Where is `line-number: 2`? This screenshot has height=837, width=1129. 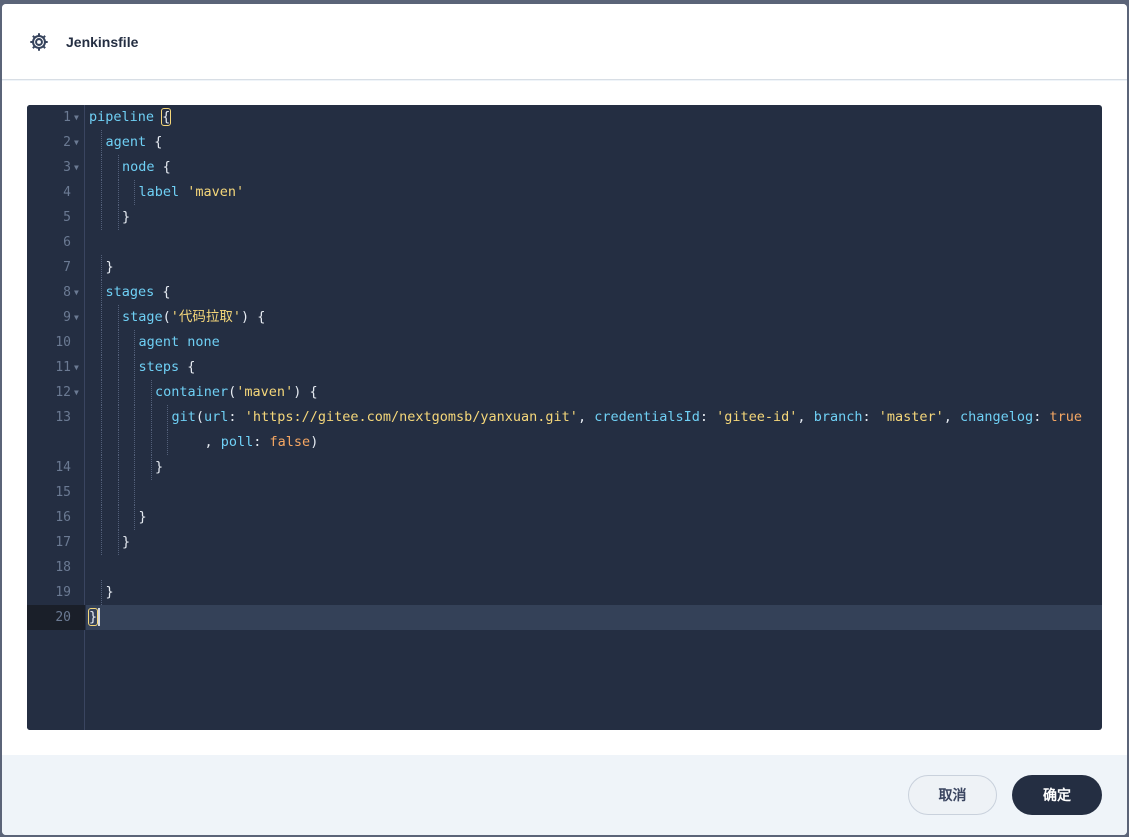
line-number: 2 is located at coordinates (67, 142).